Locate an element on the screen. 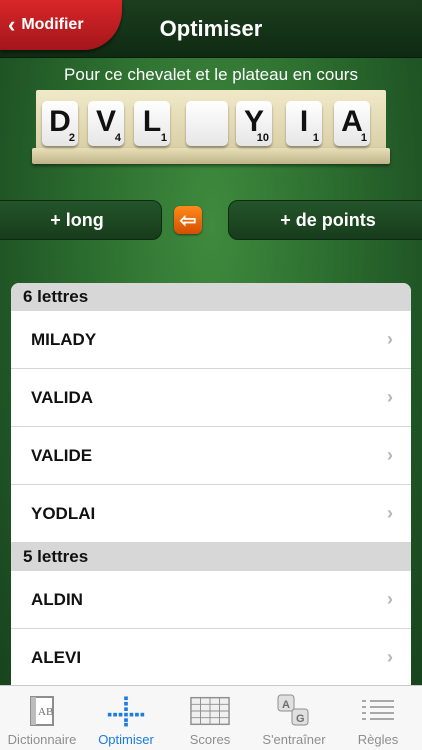 This screenshot has height=750, width=422. arrow-left-icon: ⇦ is located at coordinates (188, 220).